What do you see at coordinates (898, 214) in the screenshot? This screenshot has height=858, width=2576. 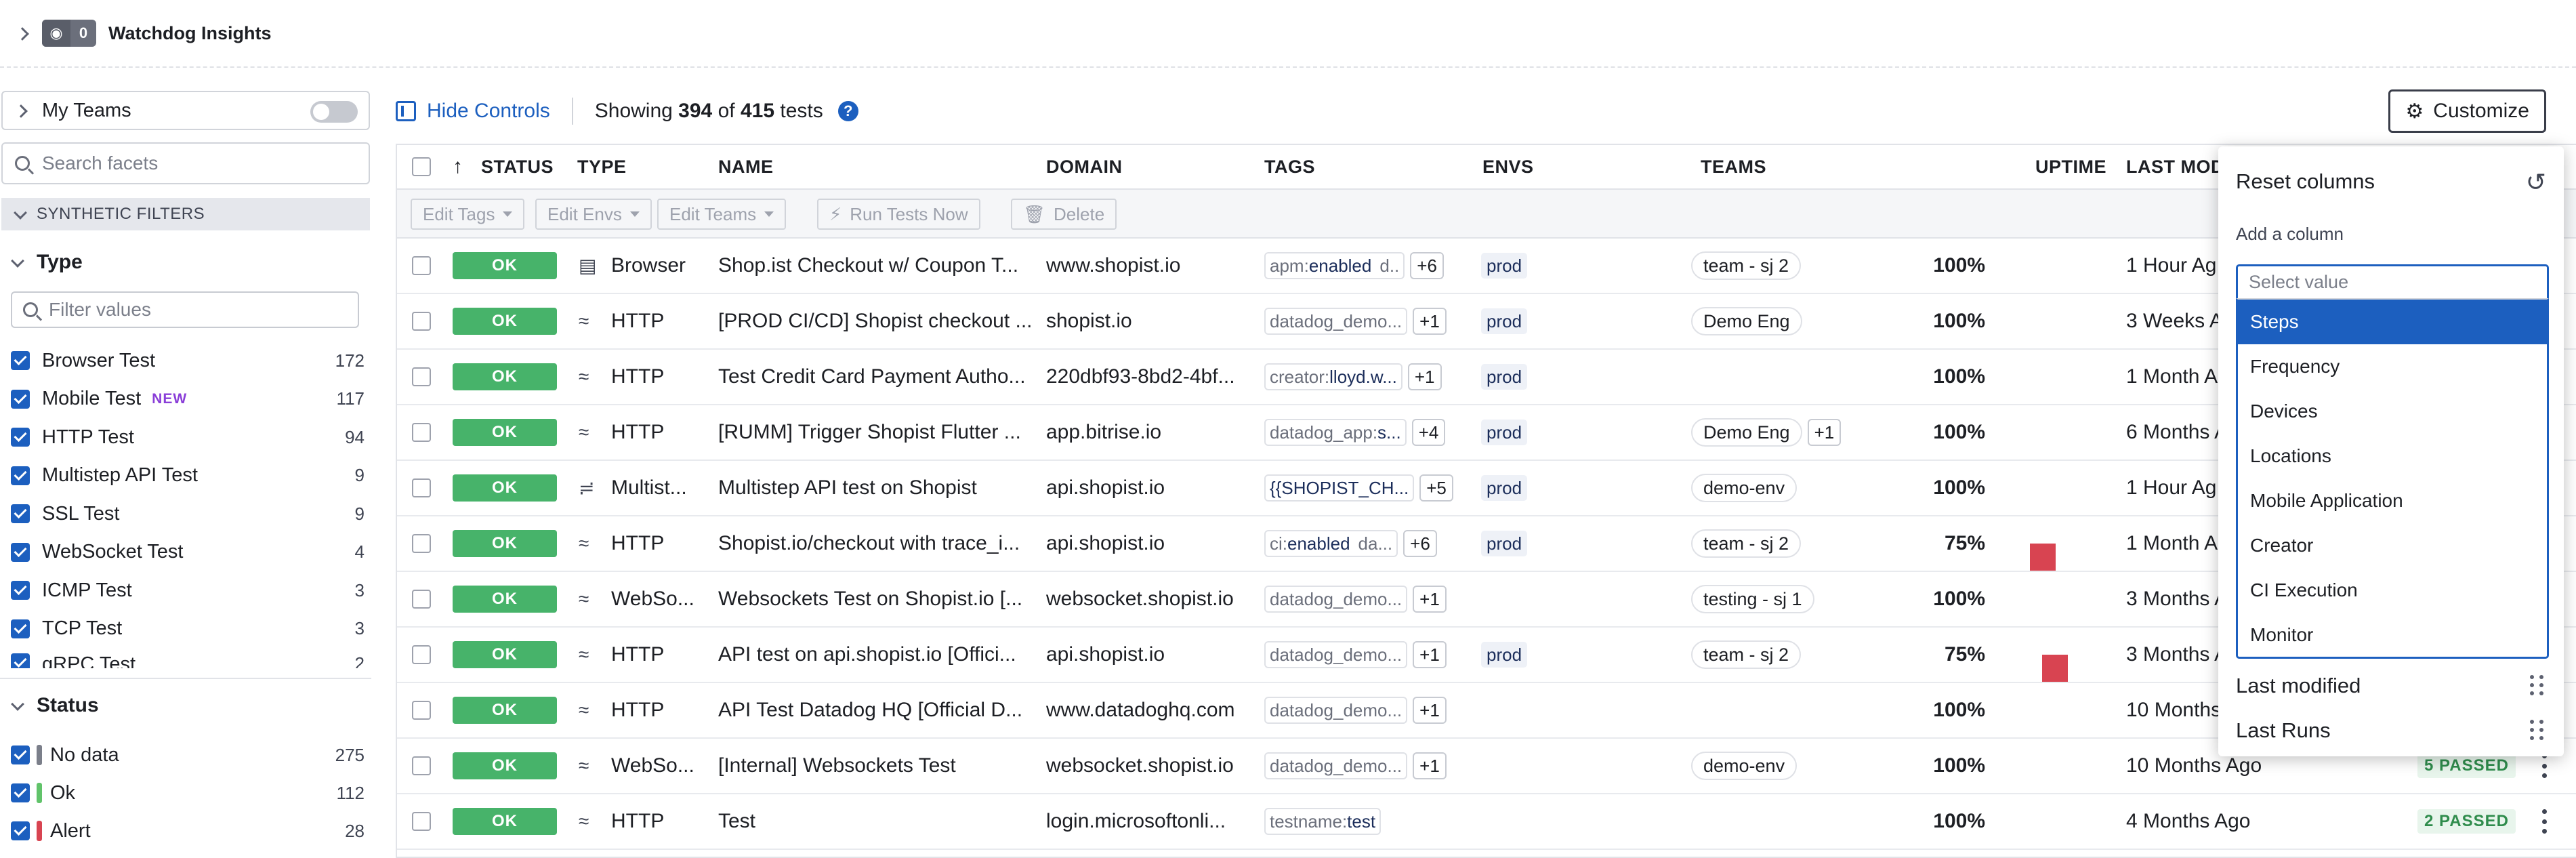 I see `run-tests-now-button: ⚡ Run Tests Now` at bounding box center [898, 214].